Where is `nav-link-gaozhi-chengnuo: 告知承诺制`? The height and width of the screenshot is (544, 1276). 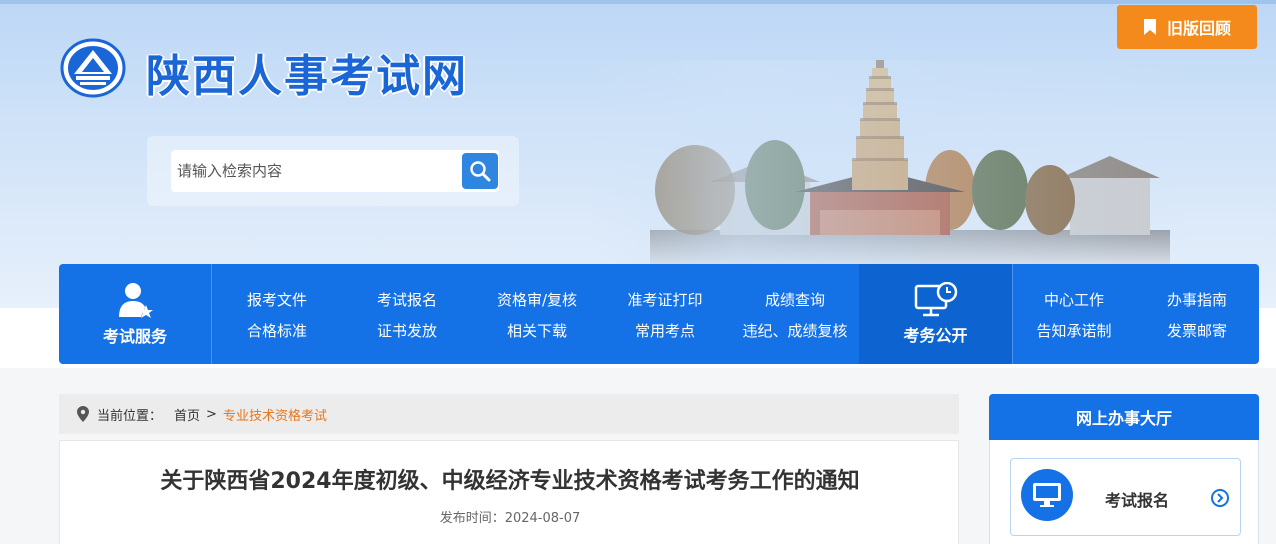
nav-link-gaozhi-chengnuo: 告知承诺制 is located at coordinates (1074, 330).